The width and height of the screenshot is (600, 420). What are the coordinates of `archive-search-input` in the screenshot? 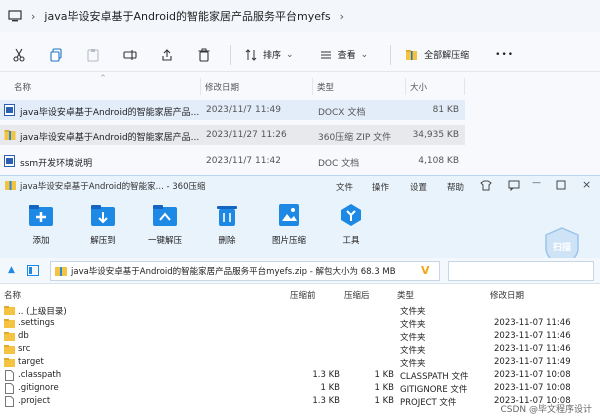 It's located at (521, 271).